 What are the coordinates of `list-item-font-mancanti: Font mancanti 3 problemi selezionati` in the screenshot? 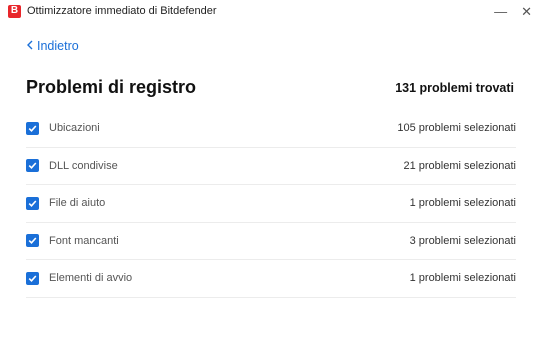 It's located at (271, 241).